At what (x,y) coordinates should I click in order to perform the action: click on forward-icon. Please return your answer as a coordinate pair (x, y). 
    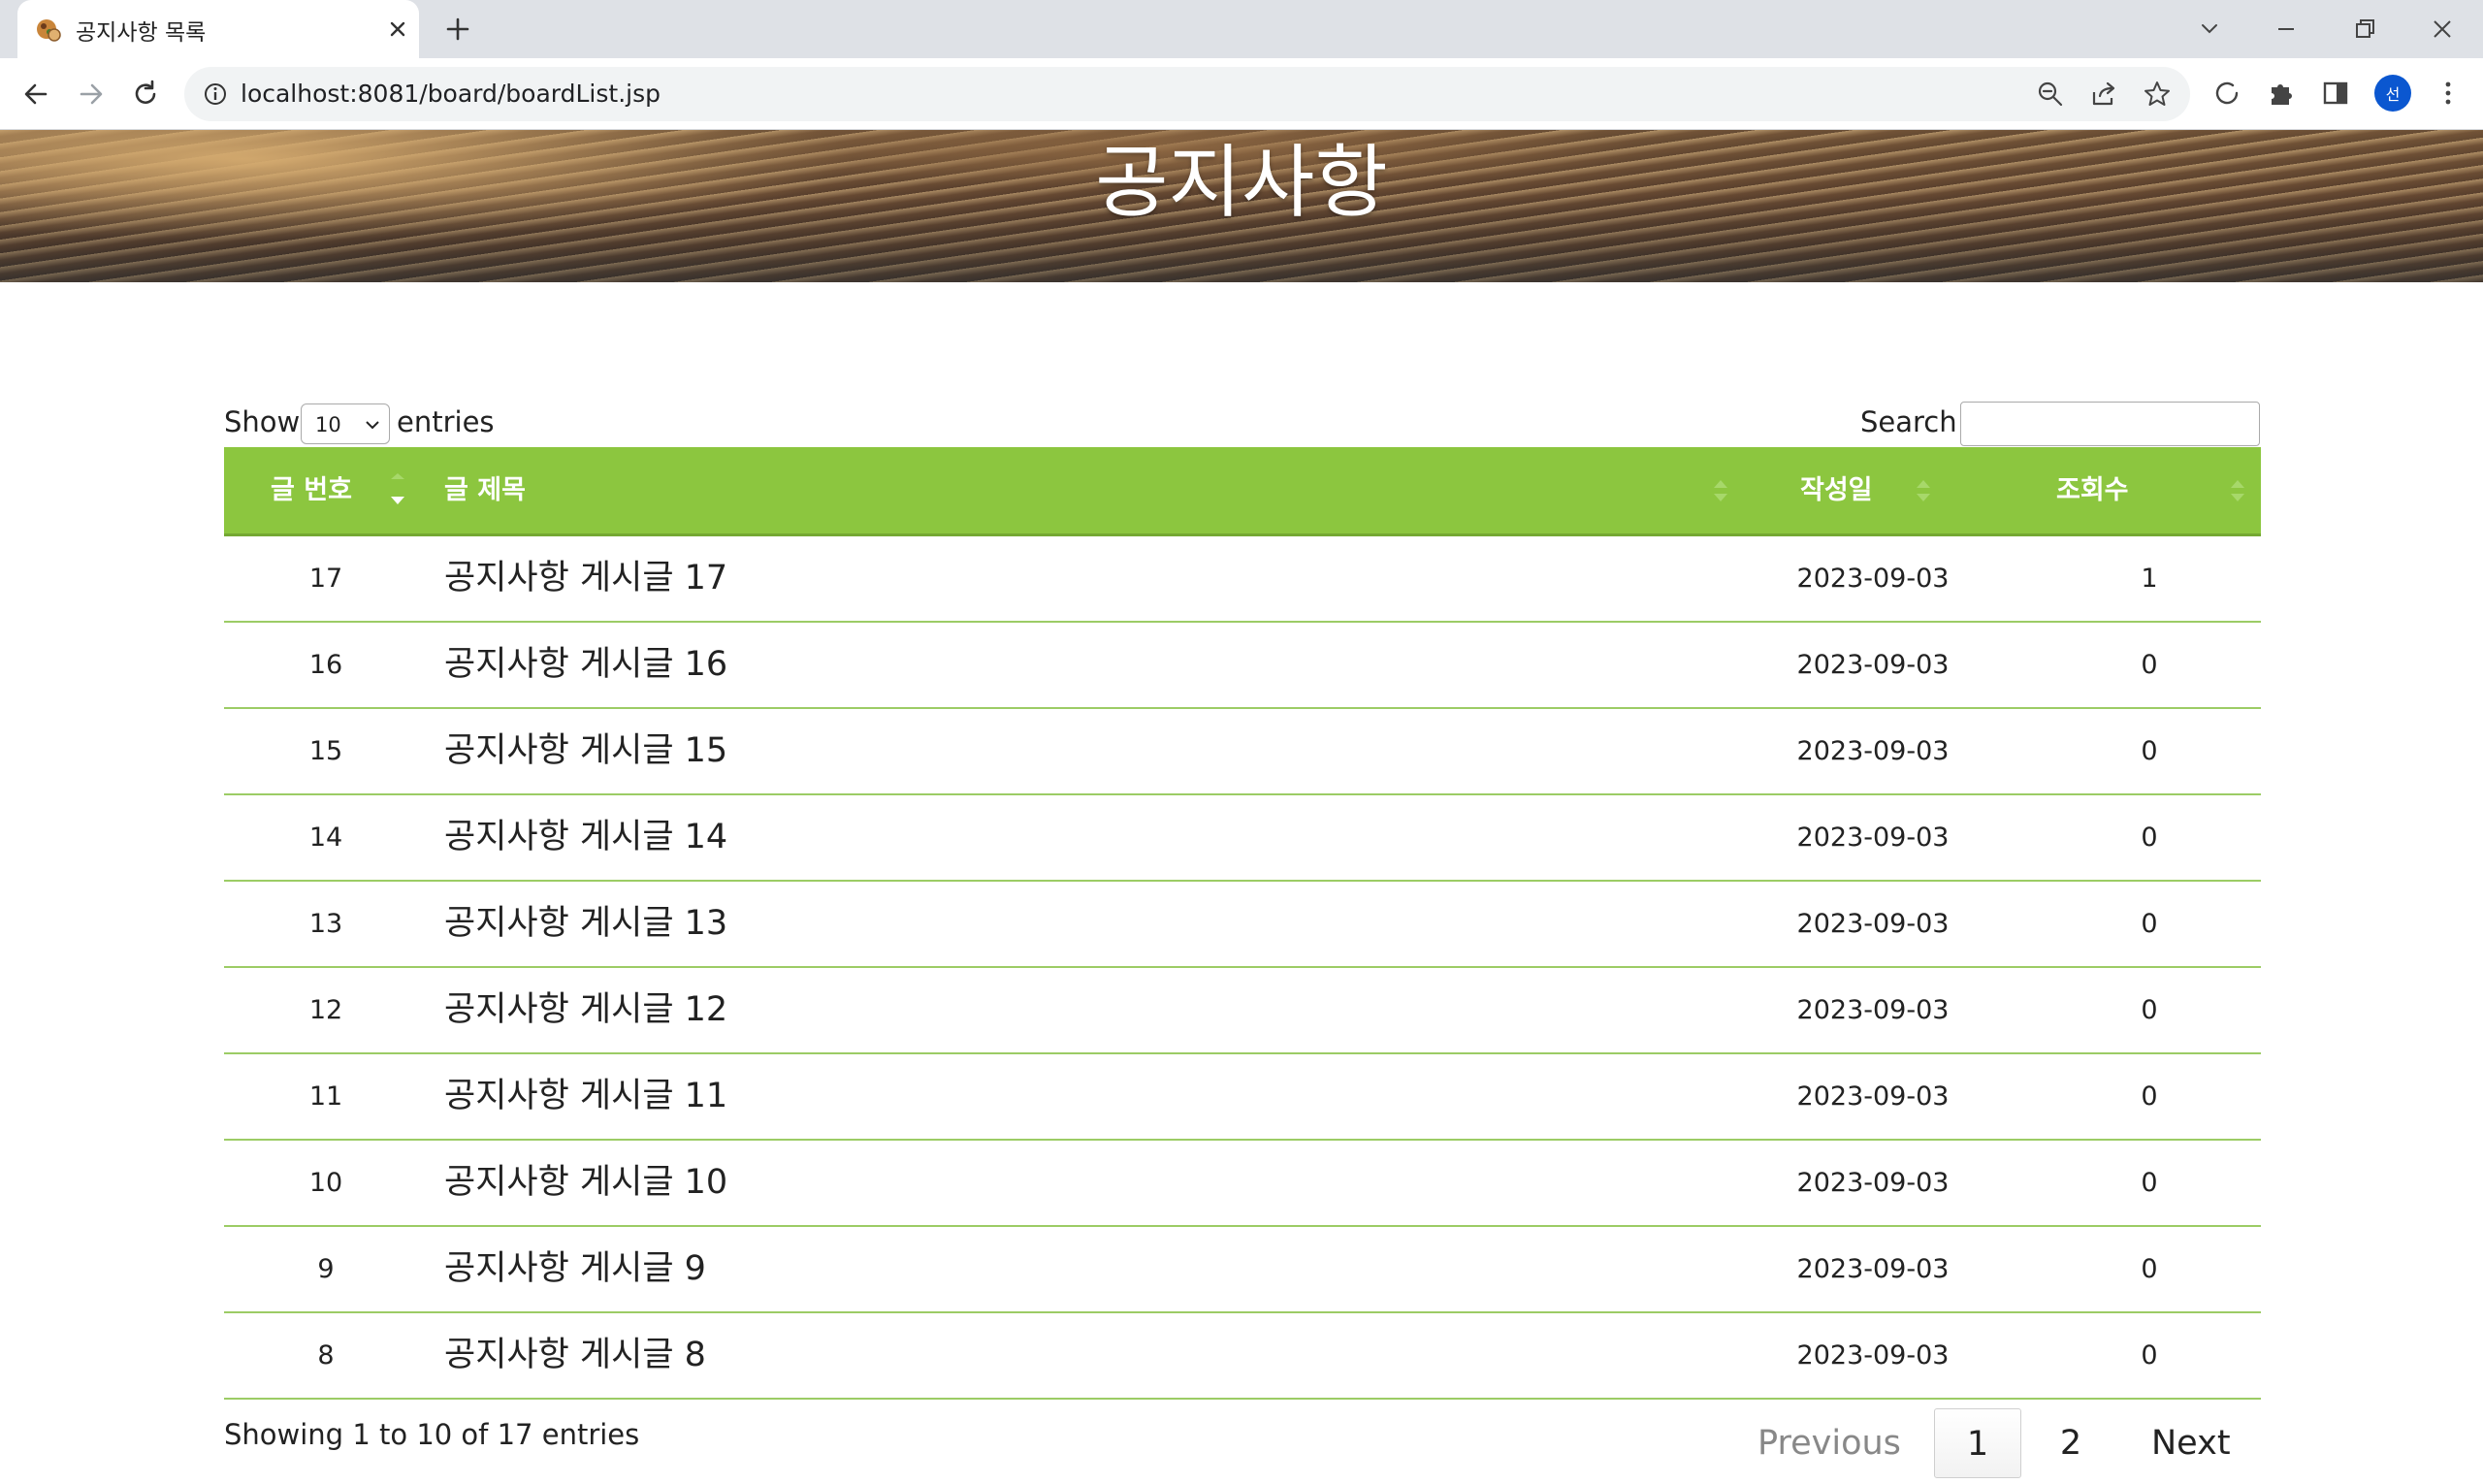
    Looking at the image, I should click on (92, 94).